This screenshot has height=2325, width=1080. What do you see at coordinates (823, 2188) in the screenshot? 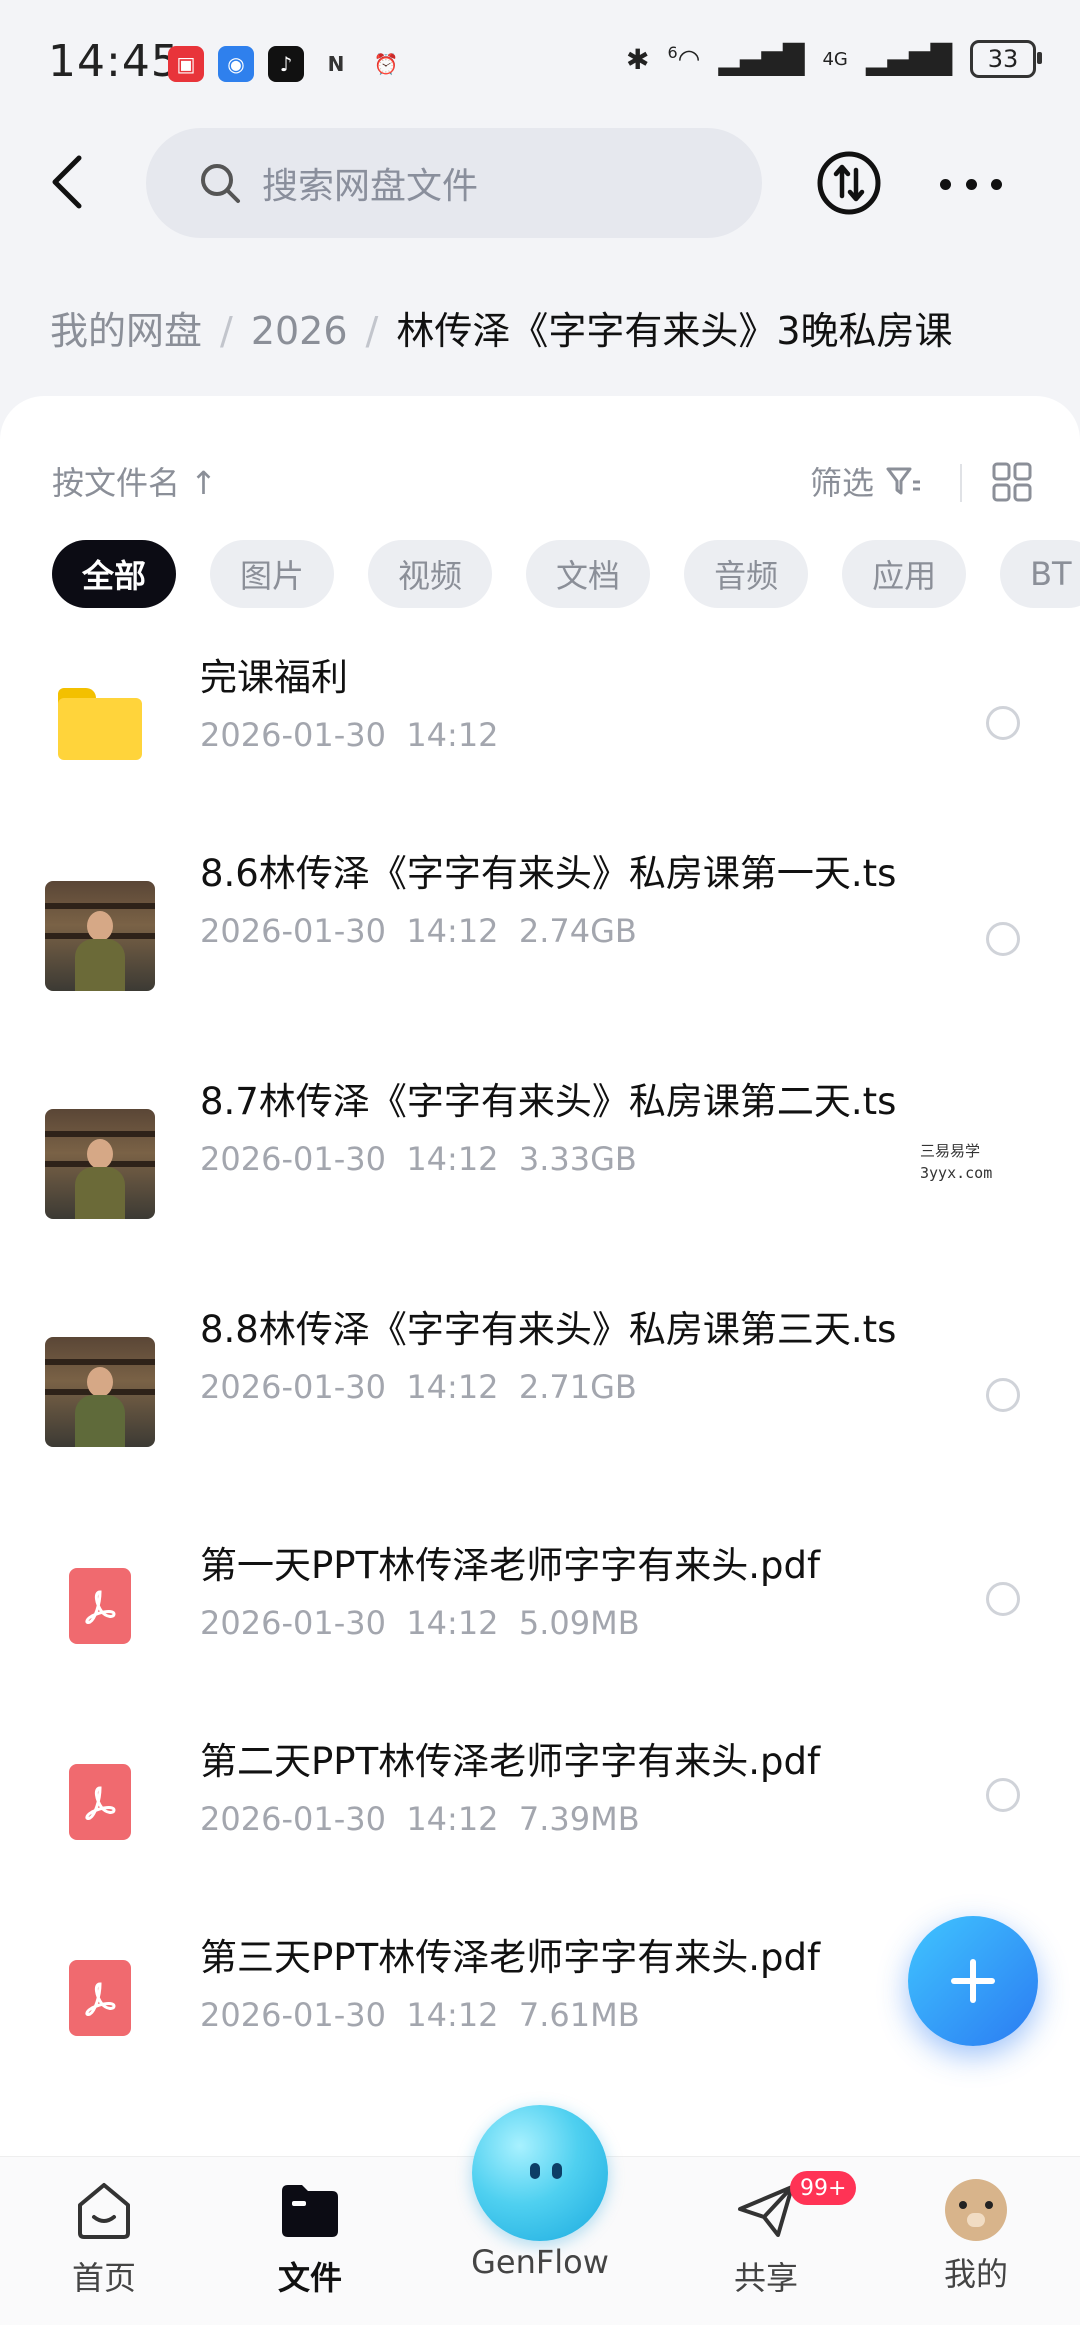
I see `share-badge: 99+` at bounding box center [823, 2188].